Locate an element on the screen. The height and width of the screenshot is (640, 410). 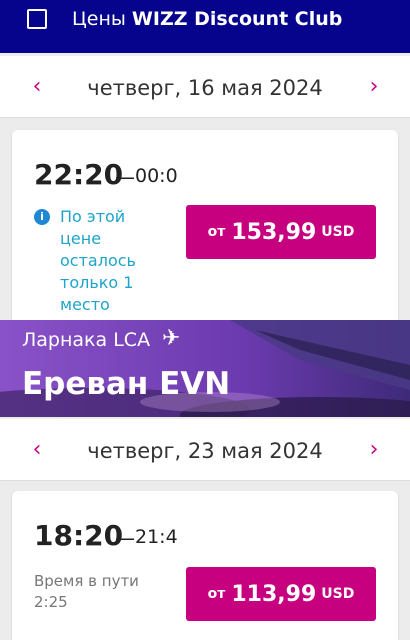
departure-time: 18:20 is located at coordinates (79, 535).